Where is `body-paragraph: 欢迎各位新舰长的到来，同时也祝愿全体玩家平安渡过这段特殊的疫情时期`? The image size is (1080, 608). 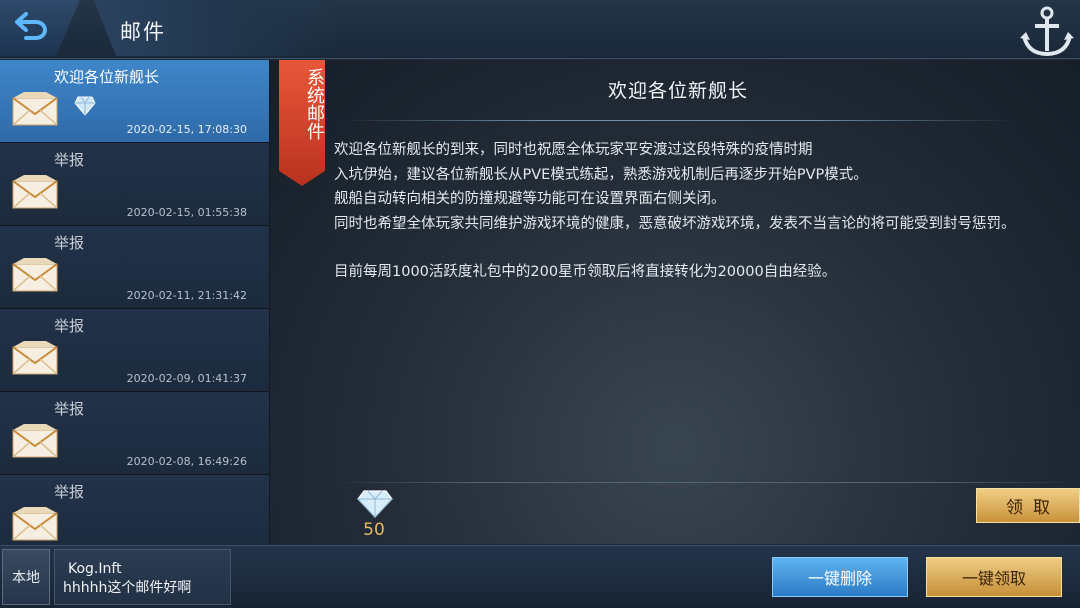 body-paragraph: 欢迎各位新舰长的到来，同时也祝愿全体玩家平安渡过这段特殊的疫情时期 is located at coordinates (573, 150).